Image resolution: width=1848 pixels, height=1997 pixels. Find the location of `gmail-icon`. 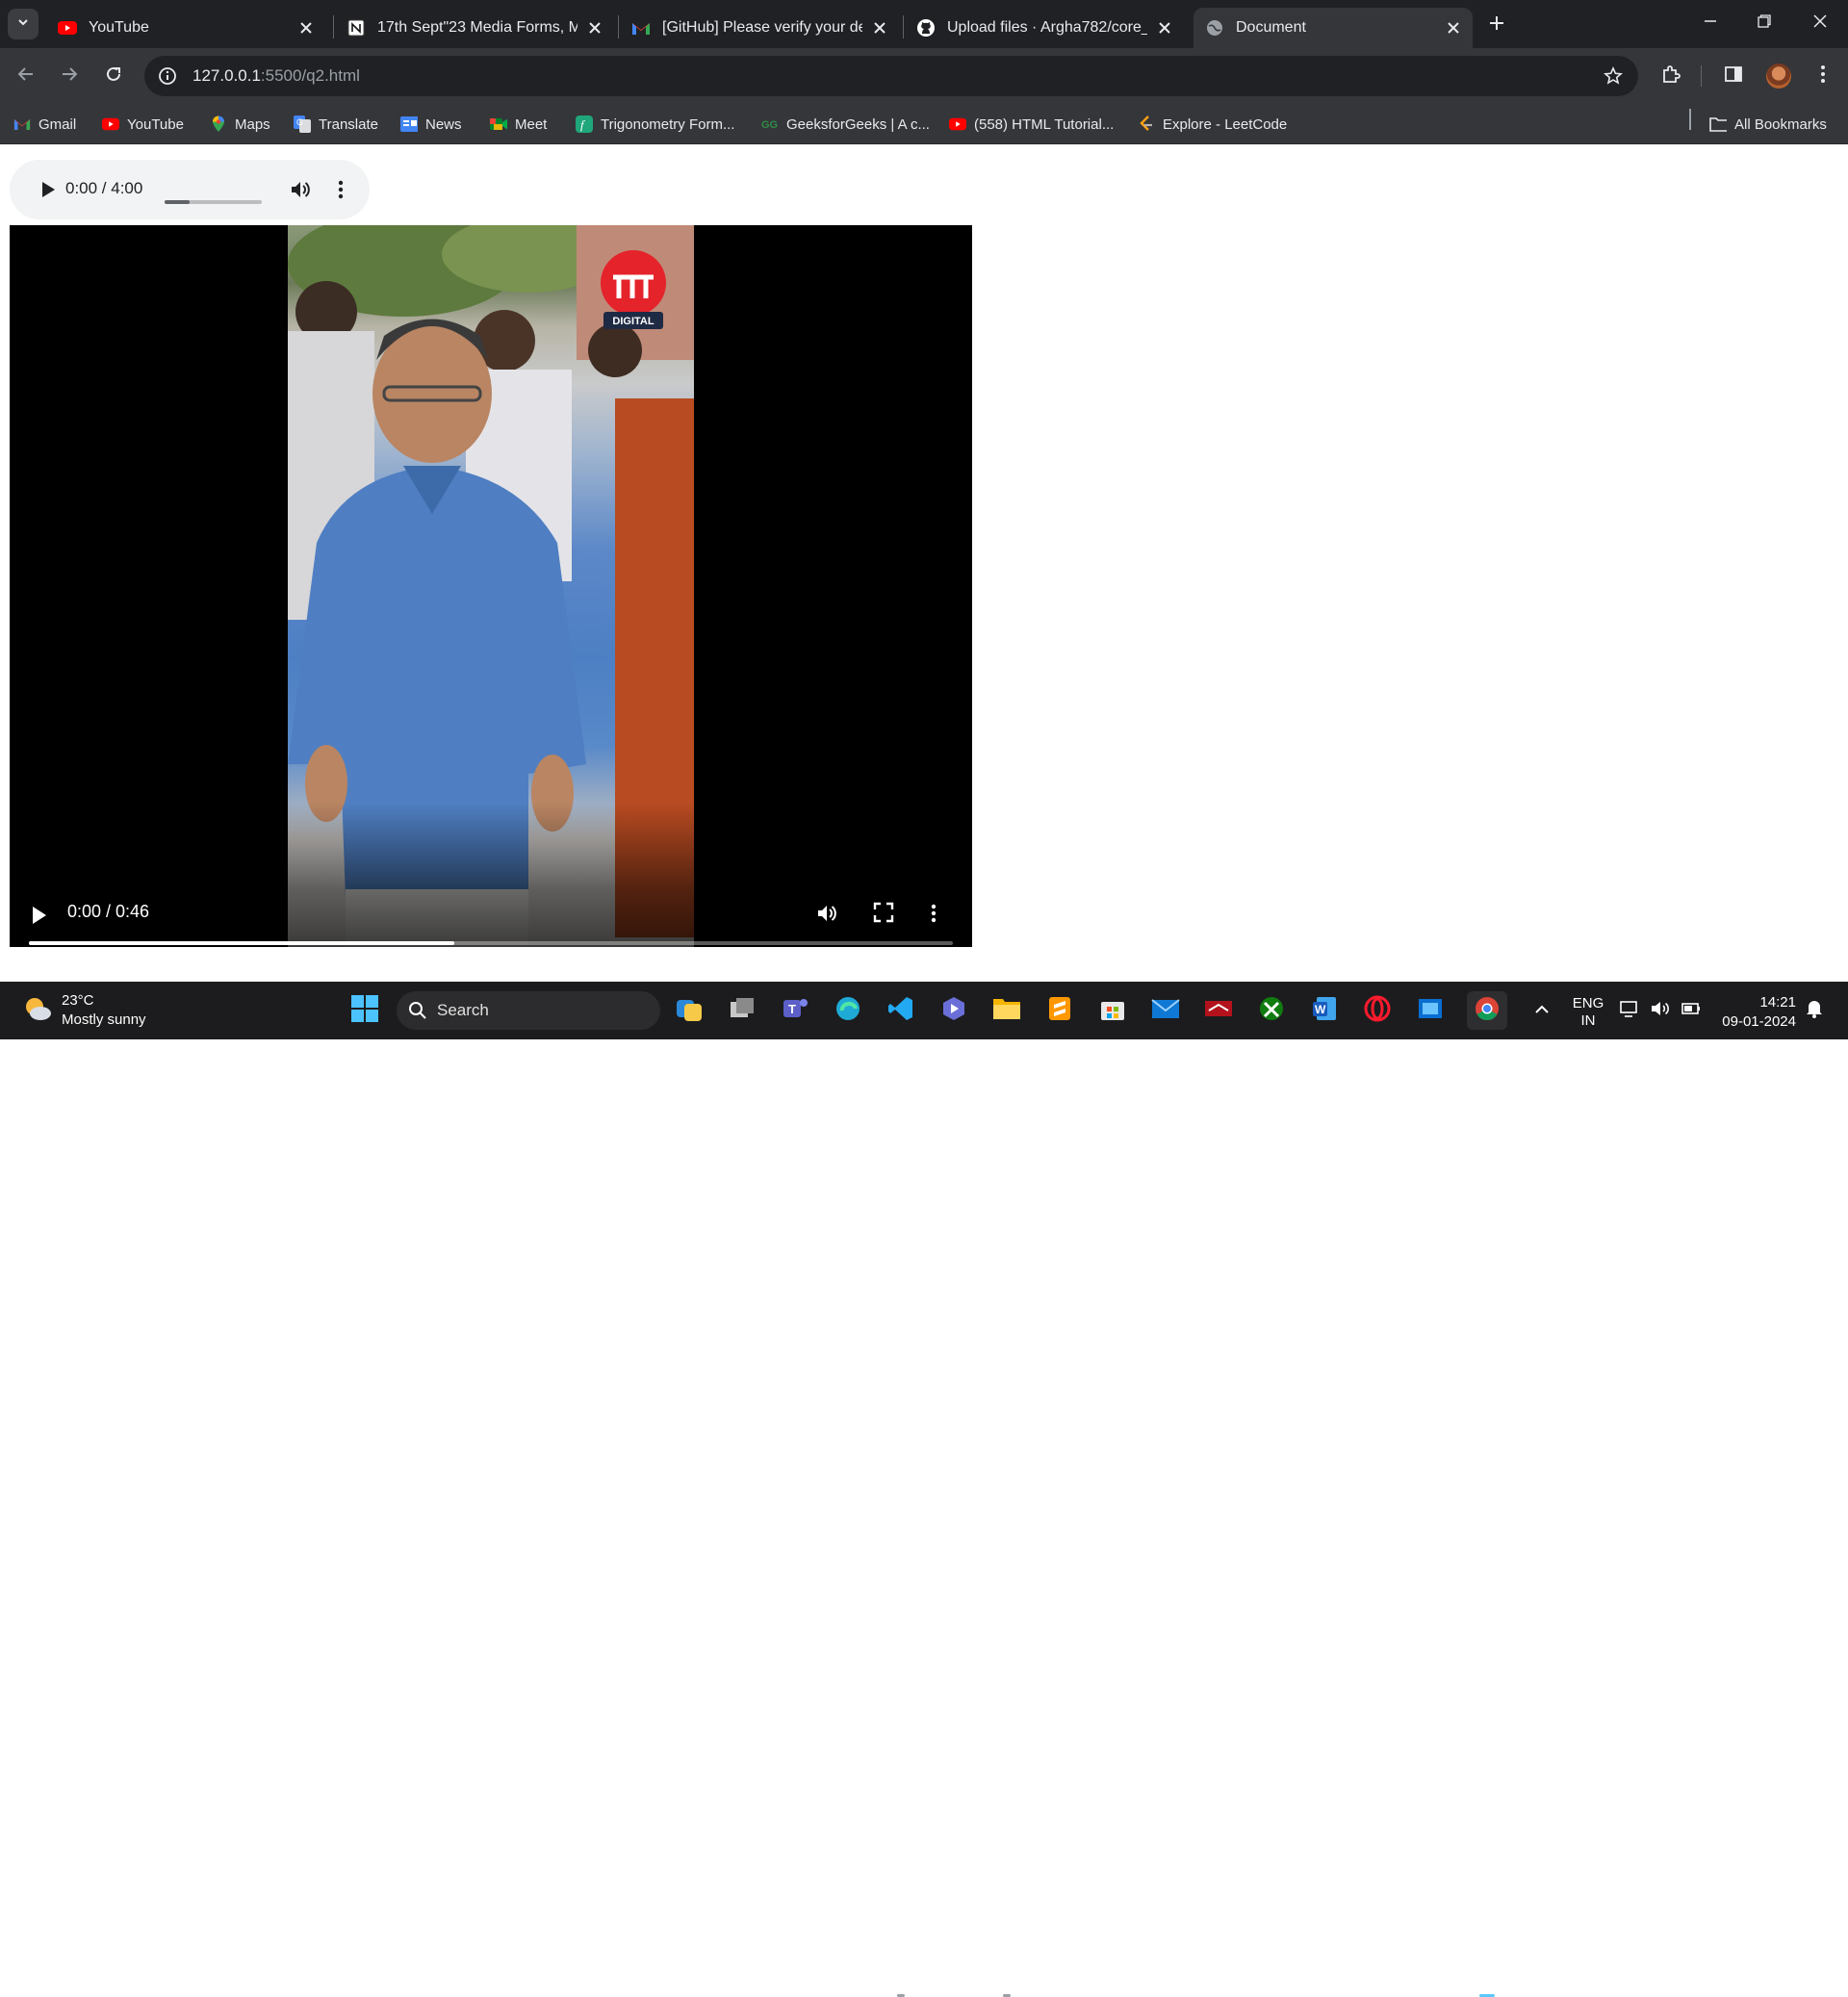

gmail-icon is located at coordinates (641, 28).